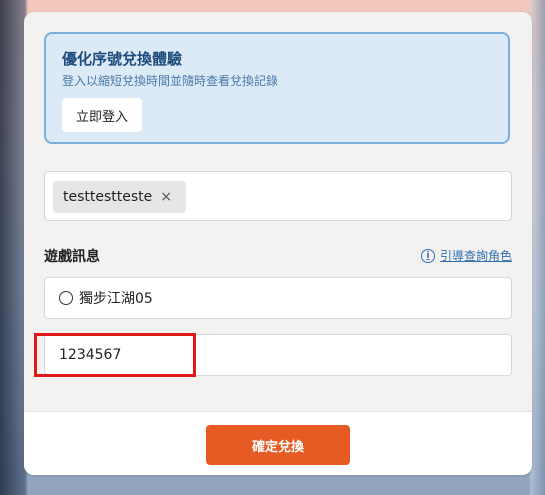  I want to click on game-info-title: 遊戲訊息, so click(72, 257).